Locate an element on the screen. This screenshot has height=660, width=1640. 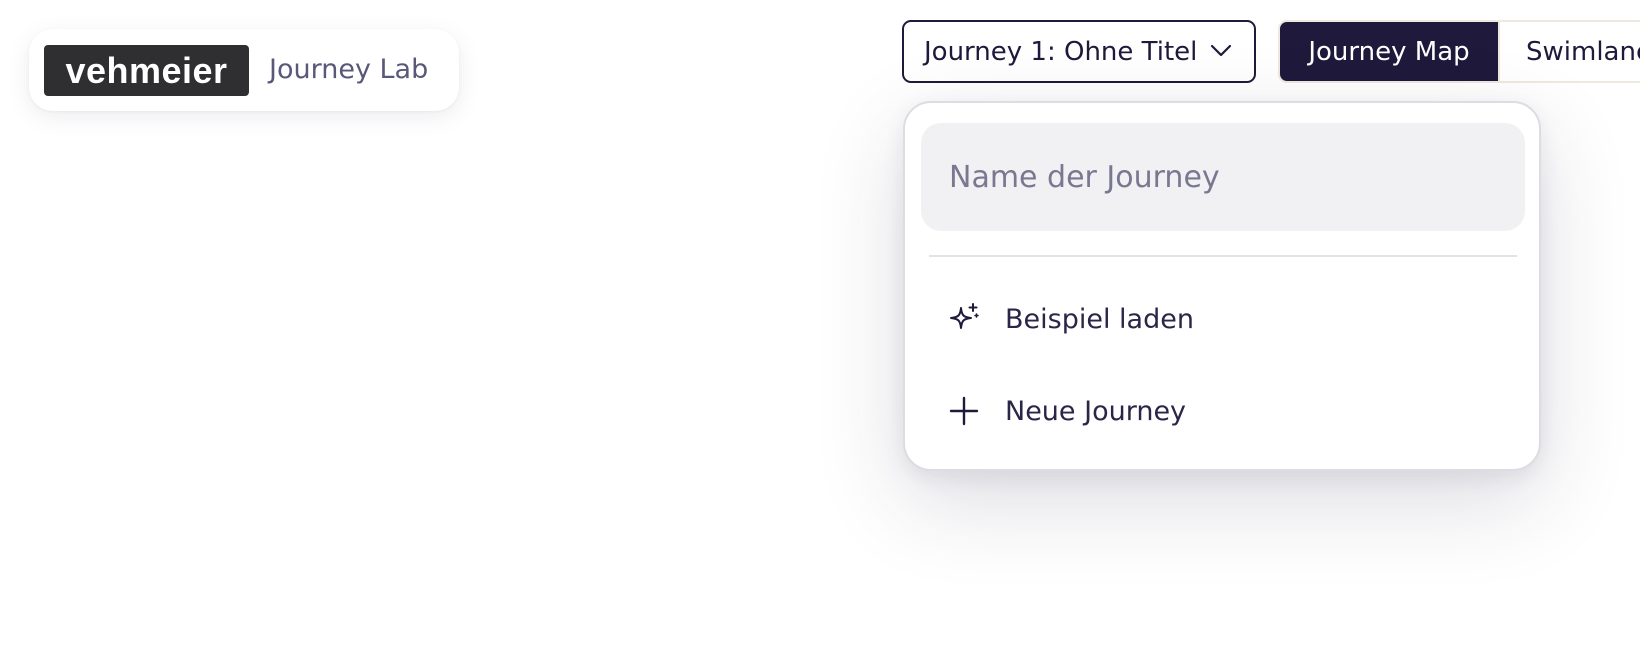
sparkle-icon is located at coordinates (964, 316).